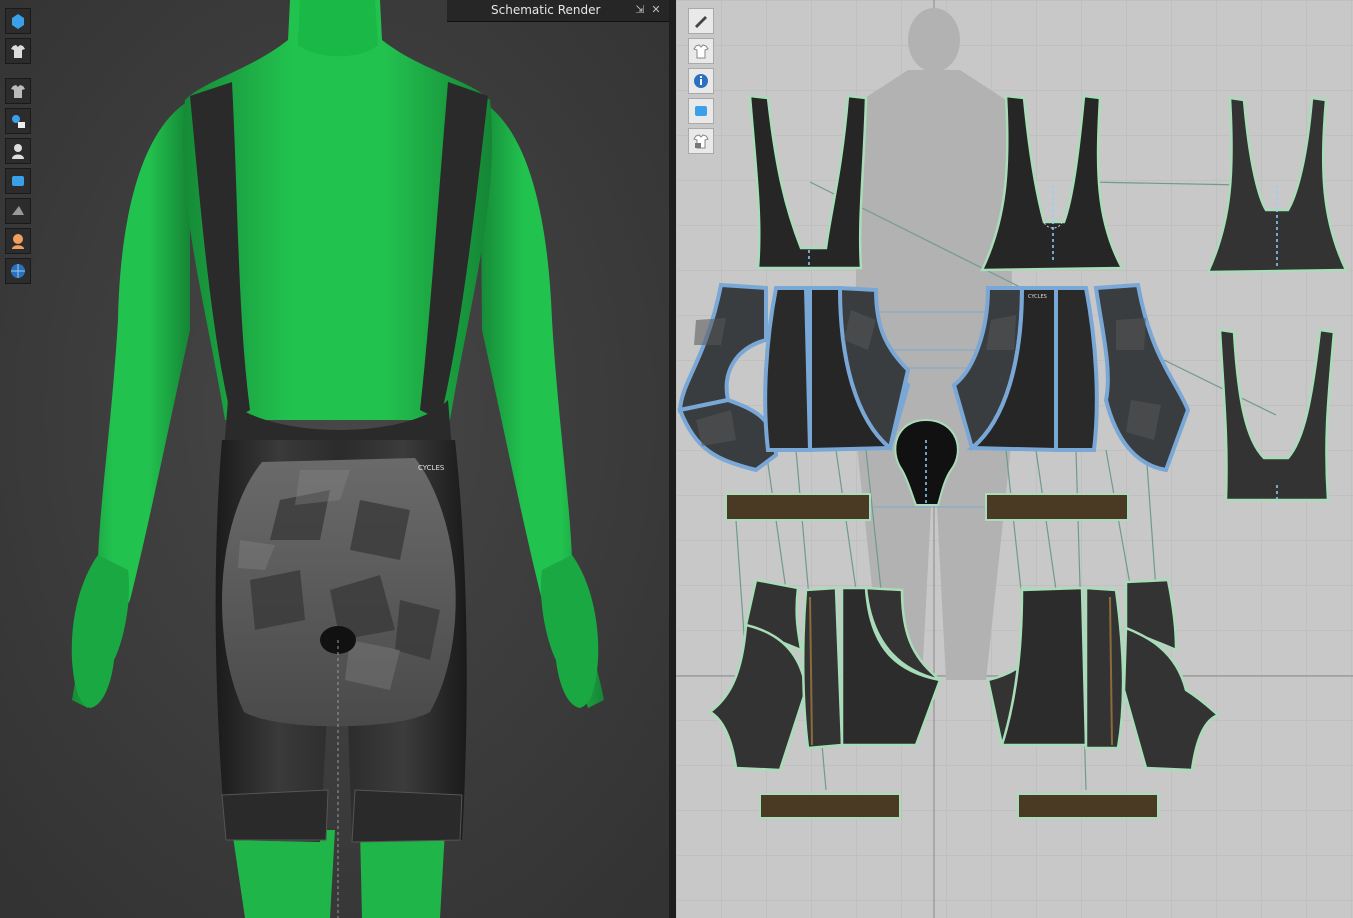 This screenshot has height=918, width=1353. Describe the element at coordinates (798, 507) in the screenshot. I see `band-left` at that location.